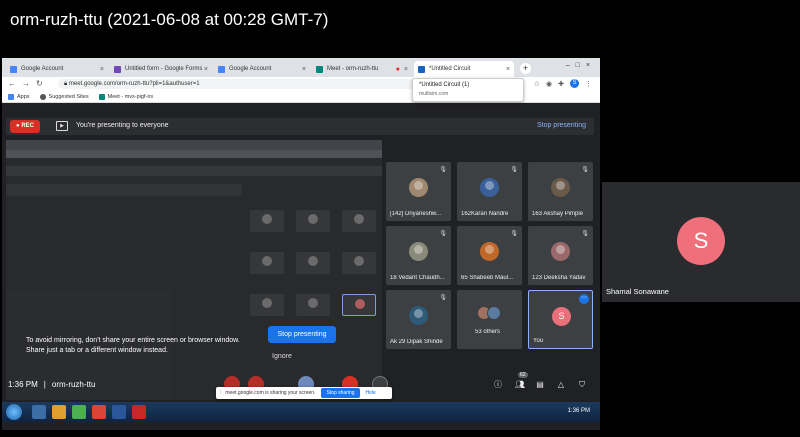 The height and width of the screenshot is (437, 800). What do you see at coordinates (99, 412) in the screenshot?
I see `chrome-icon` at bounding box center [99, 412].